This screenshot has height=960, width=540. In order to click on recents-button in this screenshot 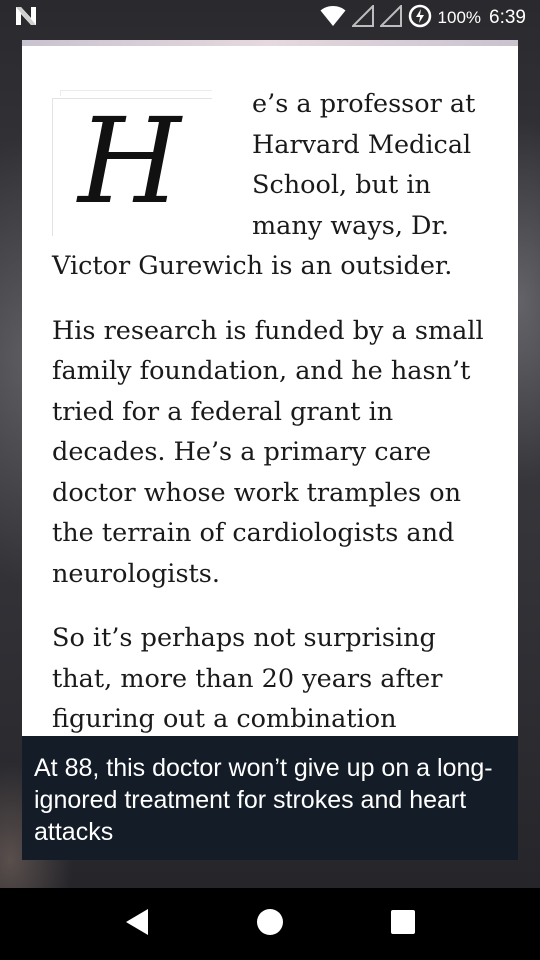, I will do `click(403, 924)`.